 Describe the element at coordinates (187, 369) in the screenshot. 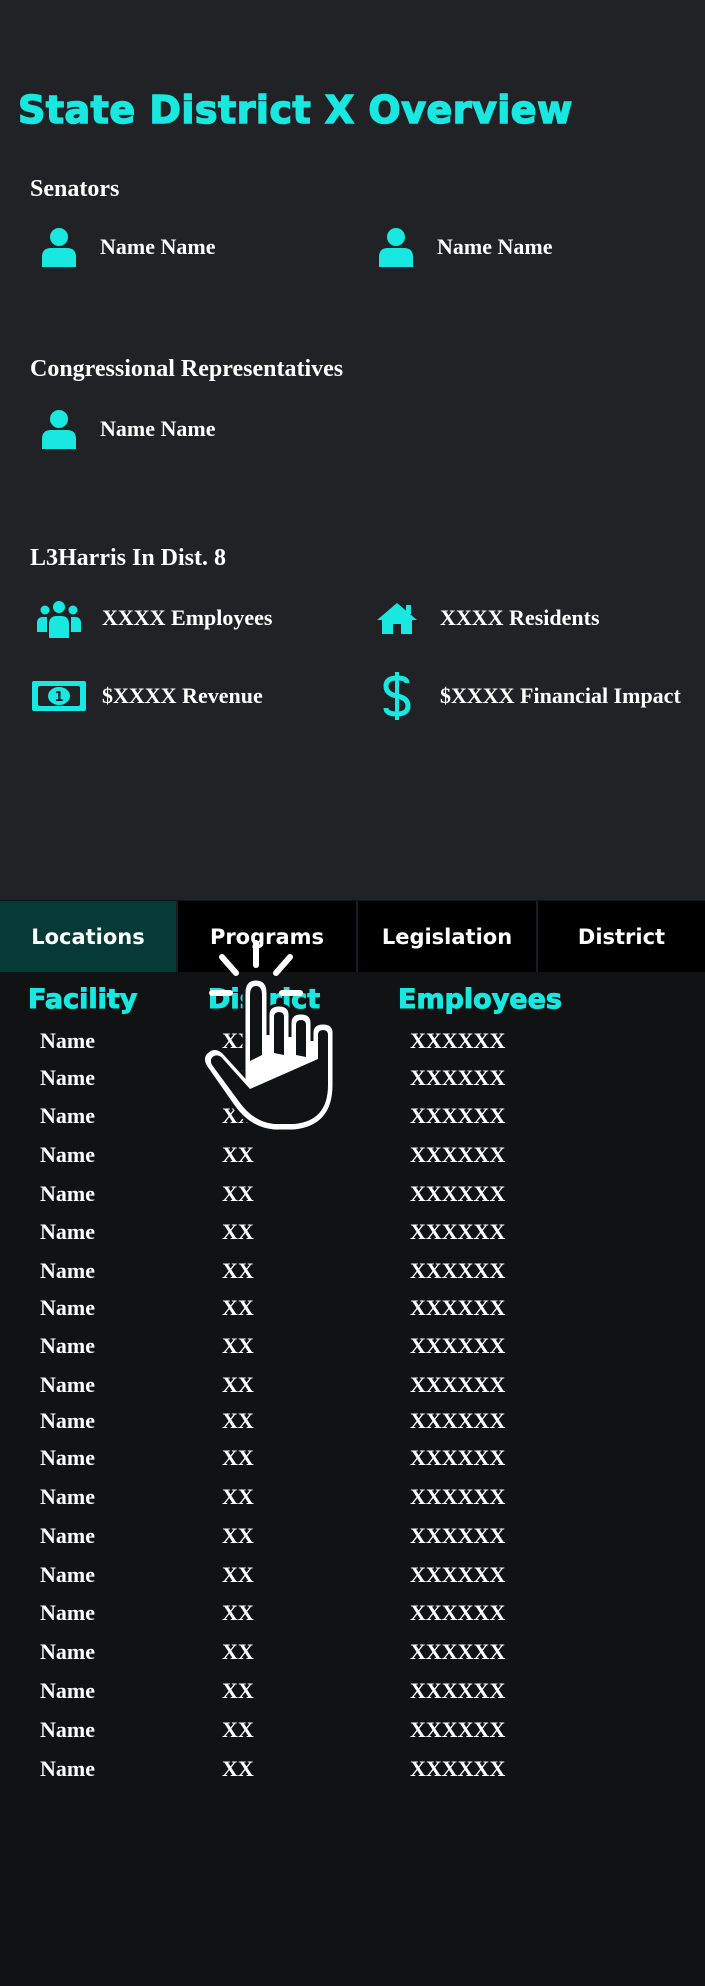

I see `representatives-heading: Congressional Representatives` at that location.